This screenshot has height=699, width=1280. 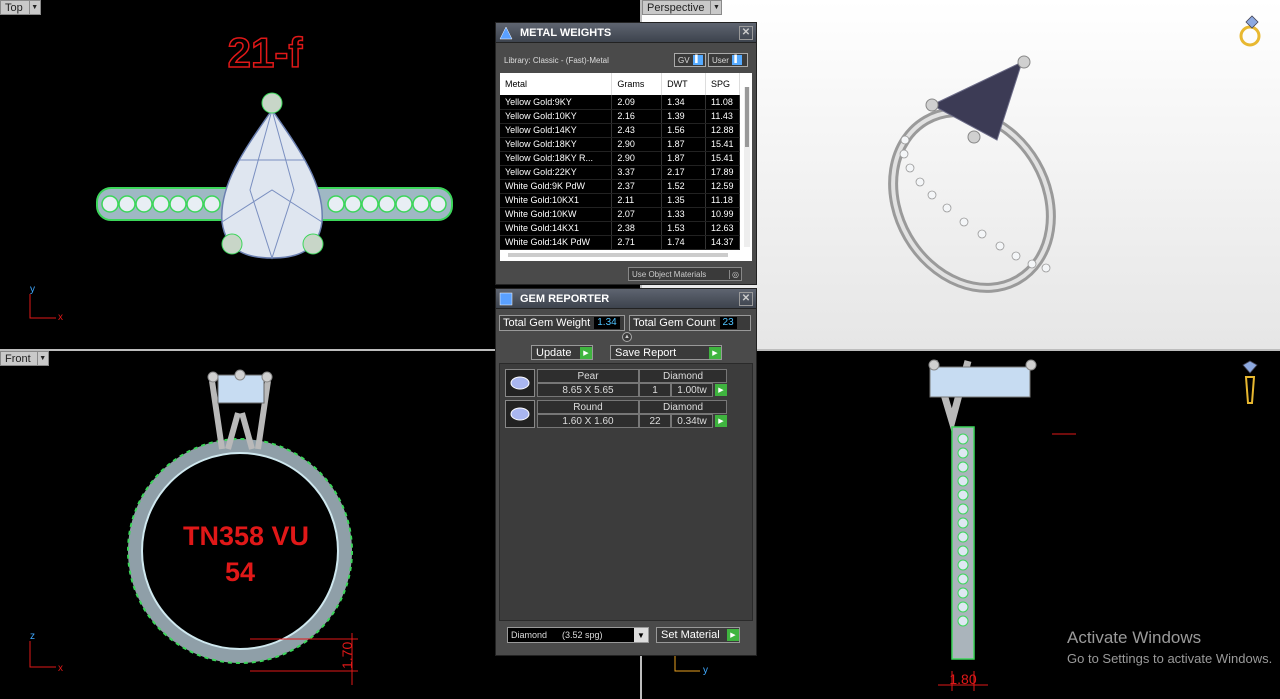 What do you see at coordinates (618, 255) in the screenshot?
I see `horizontal-scrollbar` at bounding box center [618, 255].